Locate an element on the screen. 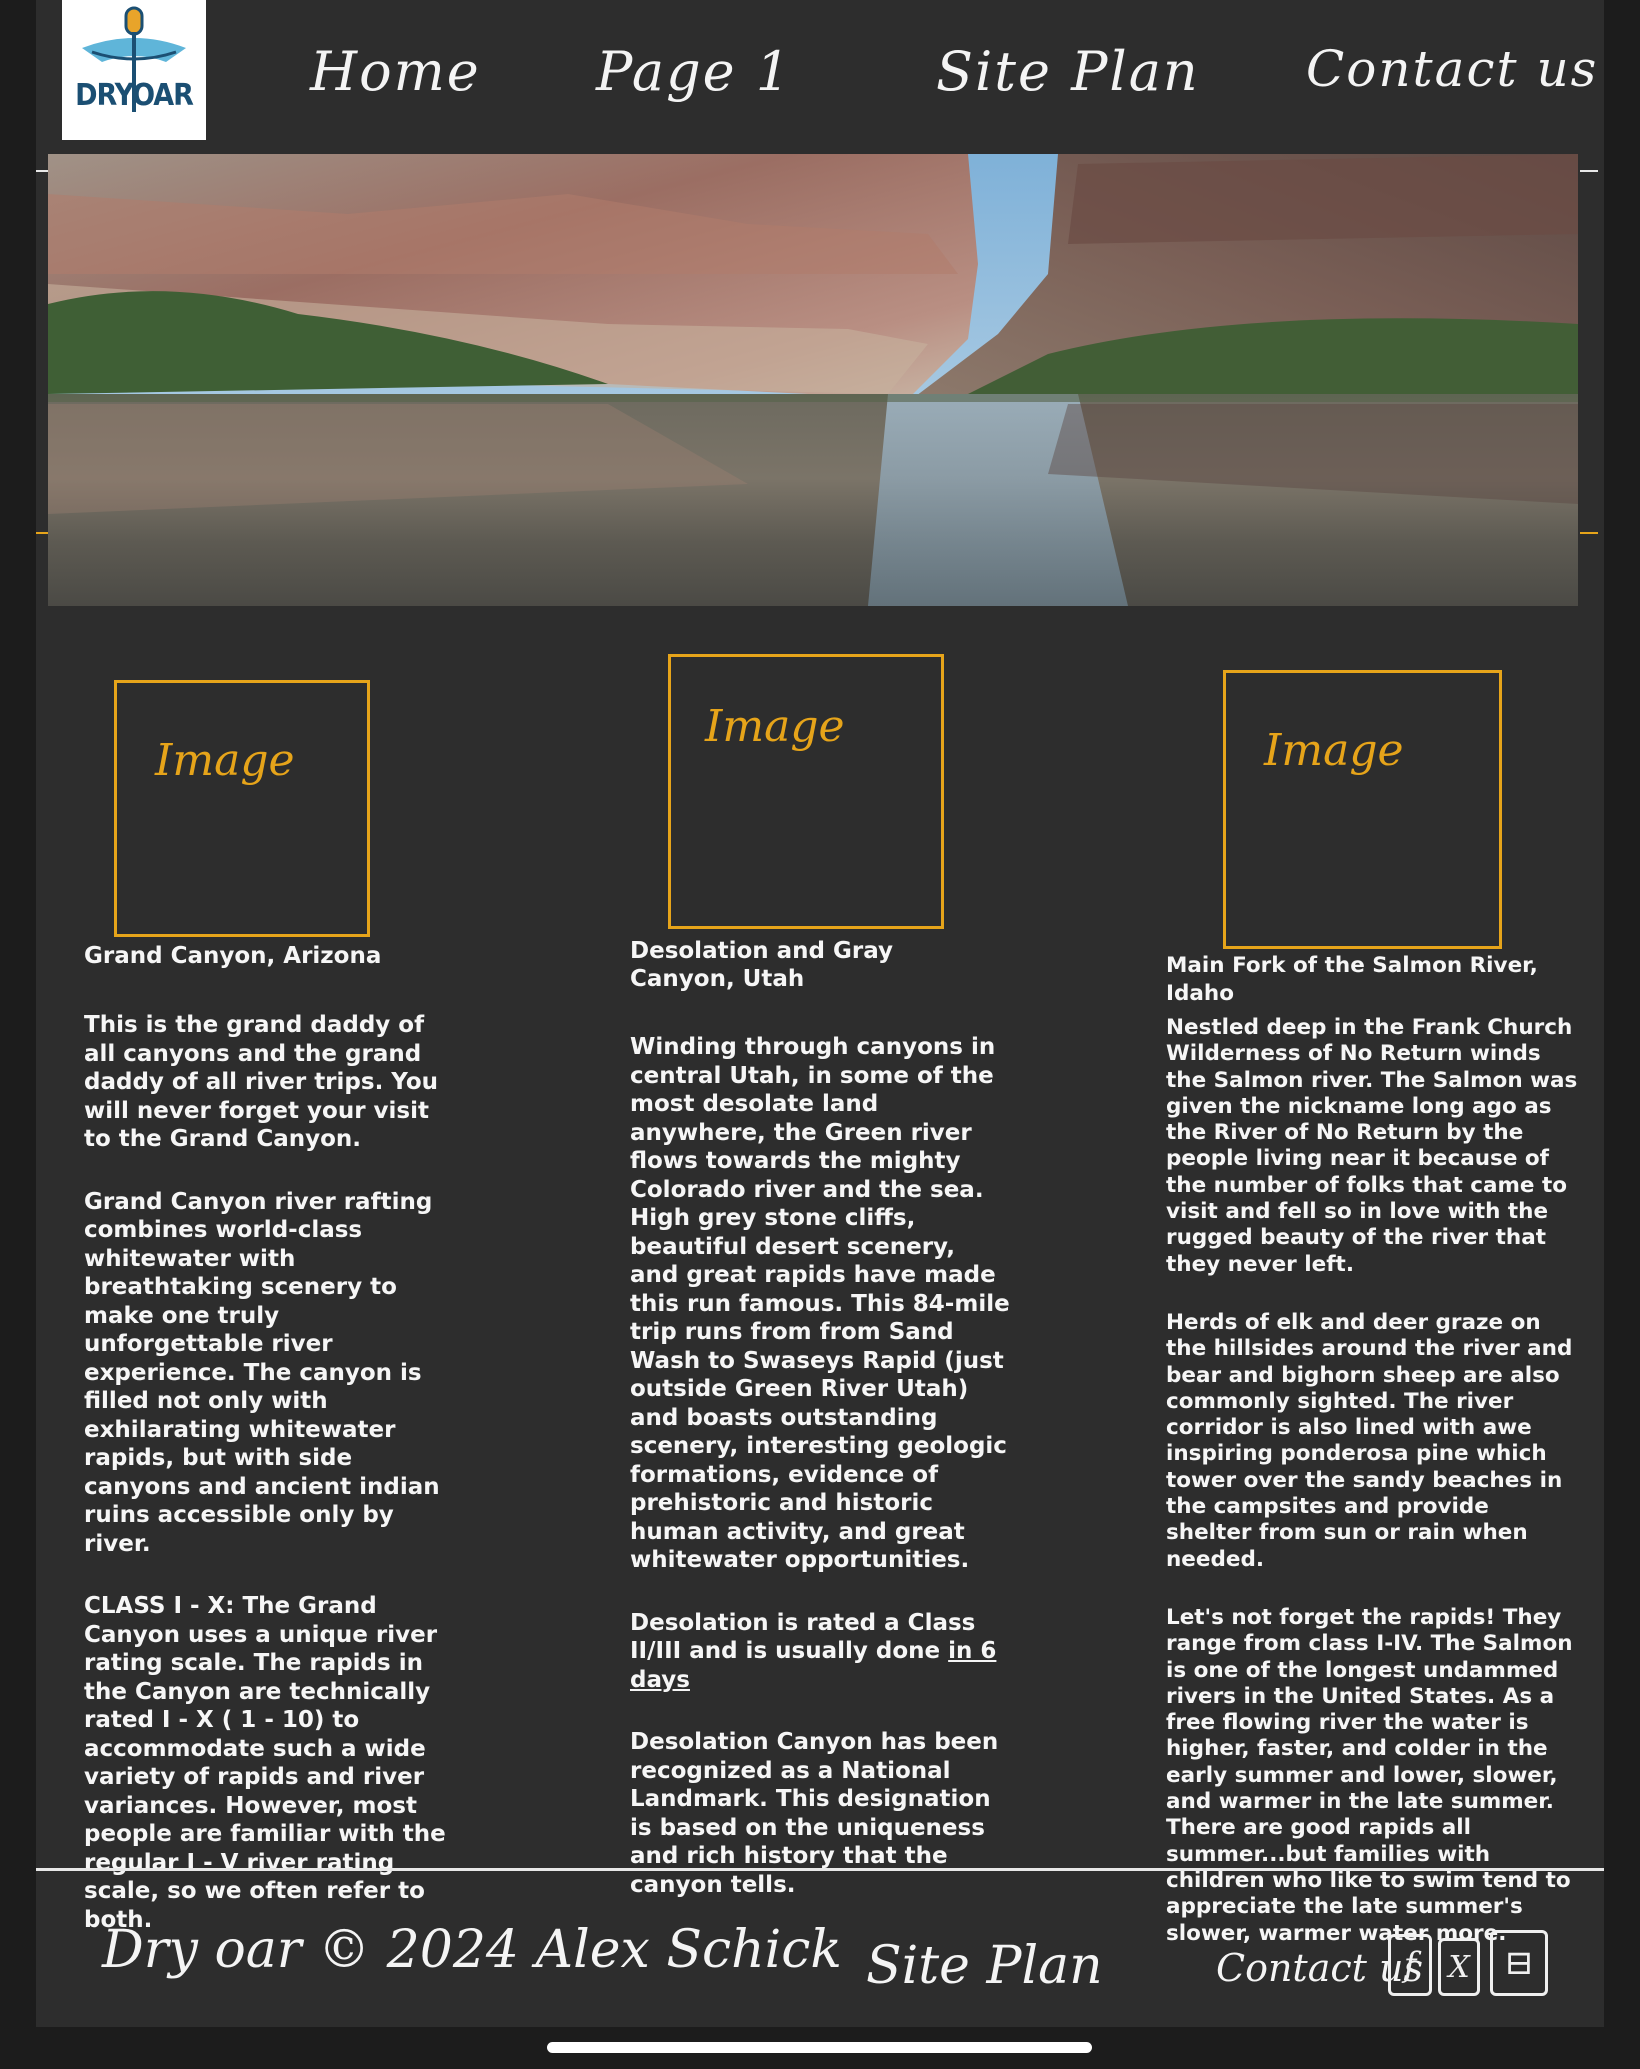 The image size is (1640, 2069). logo-text: DRYOAR is located at coordinates (134, 95).